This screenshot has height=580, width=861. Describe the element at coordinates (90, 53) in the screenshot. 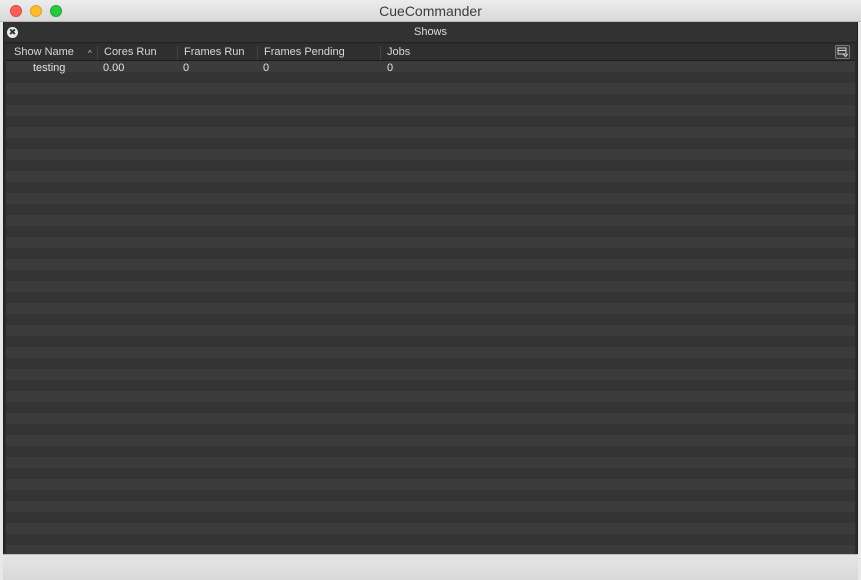

I see `sort-ascending-icon: ^` at that location.